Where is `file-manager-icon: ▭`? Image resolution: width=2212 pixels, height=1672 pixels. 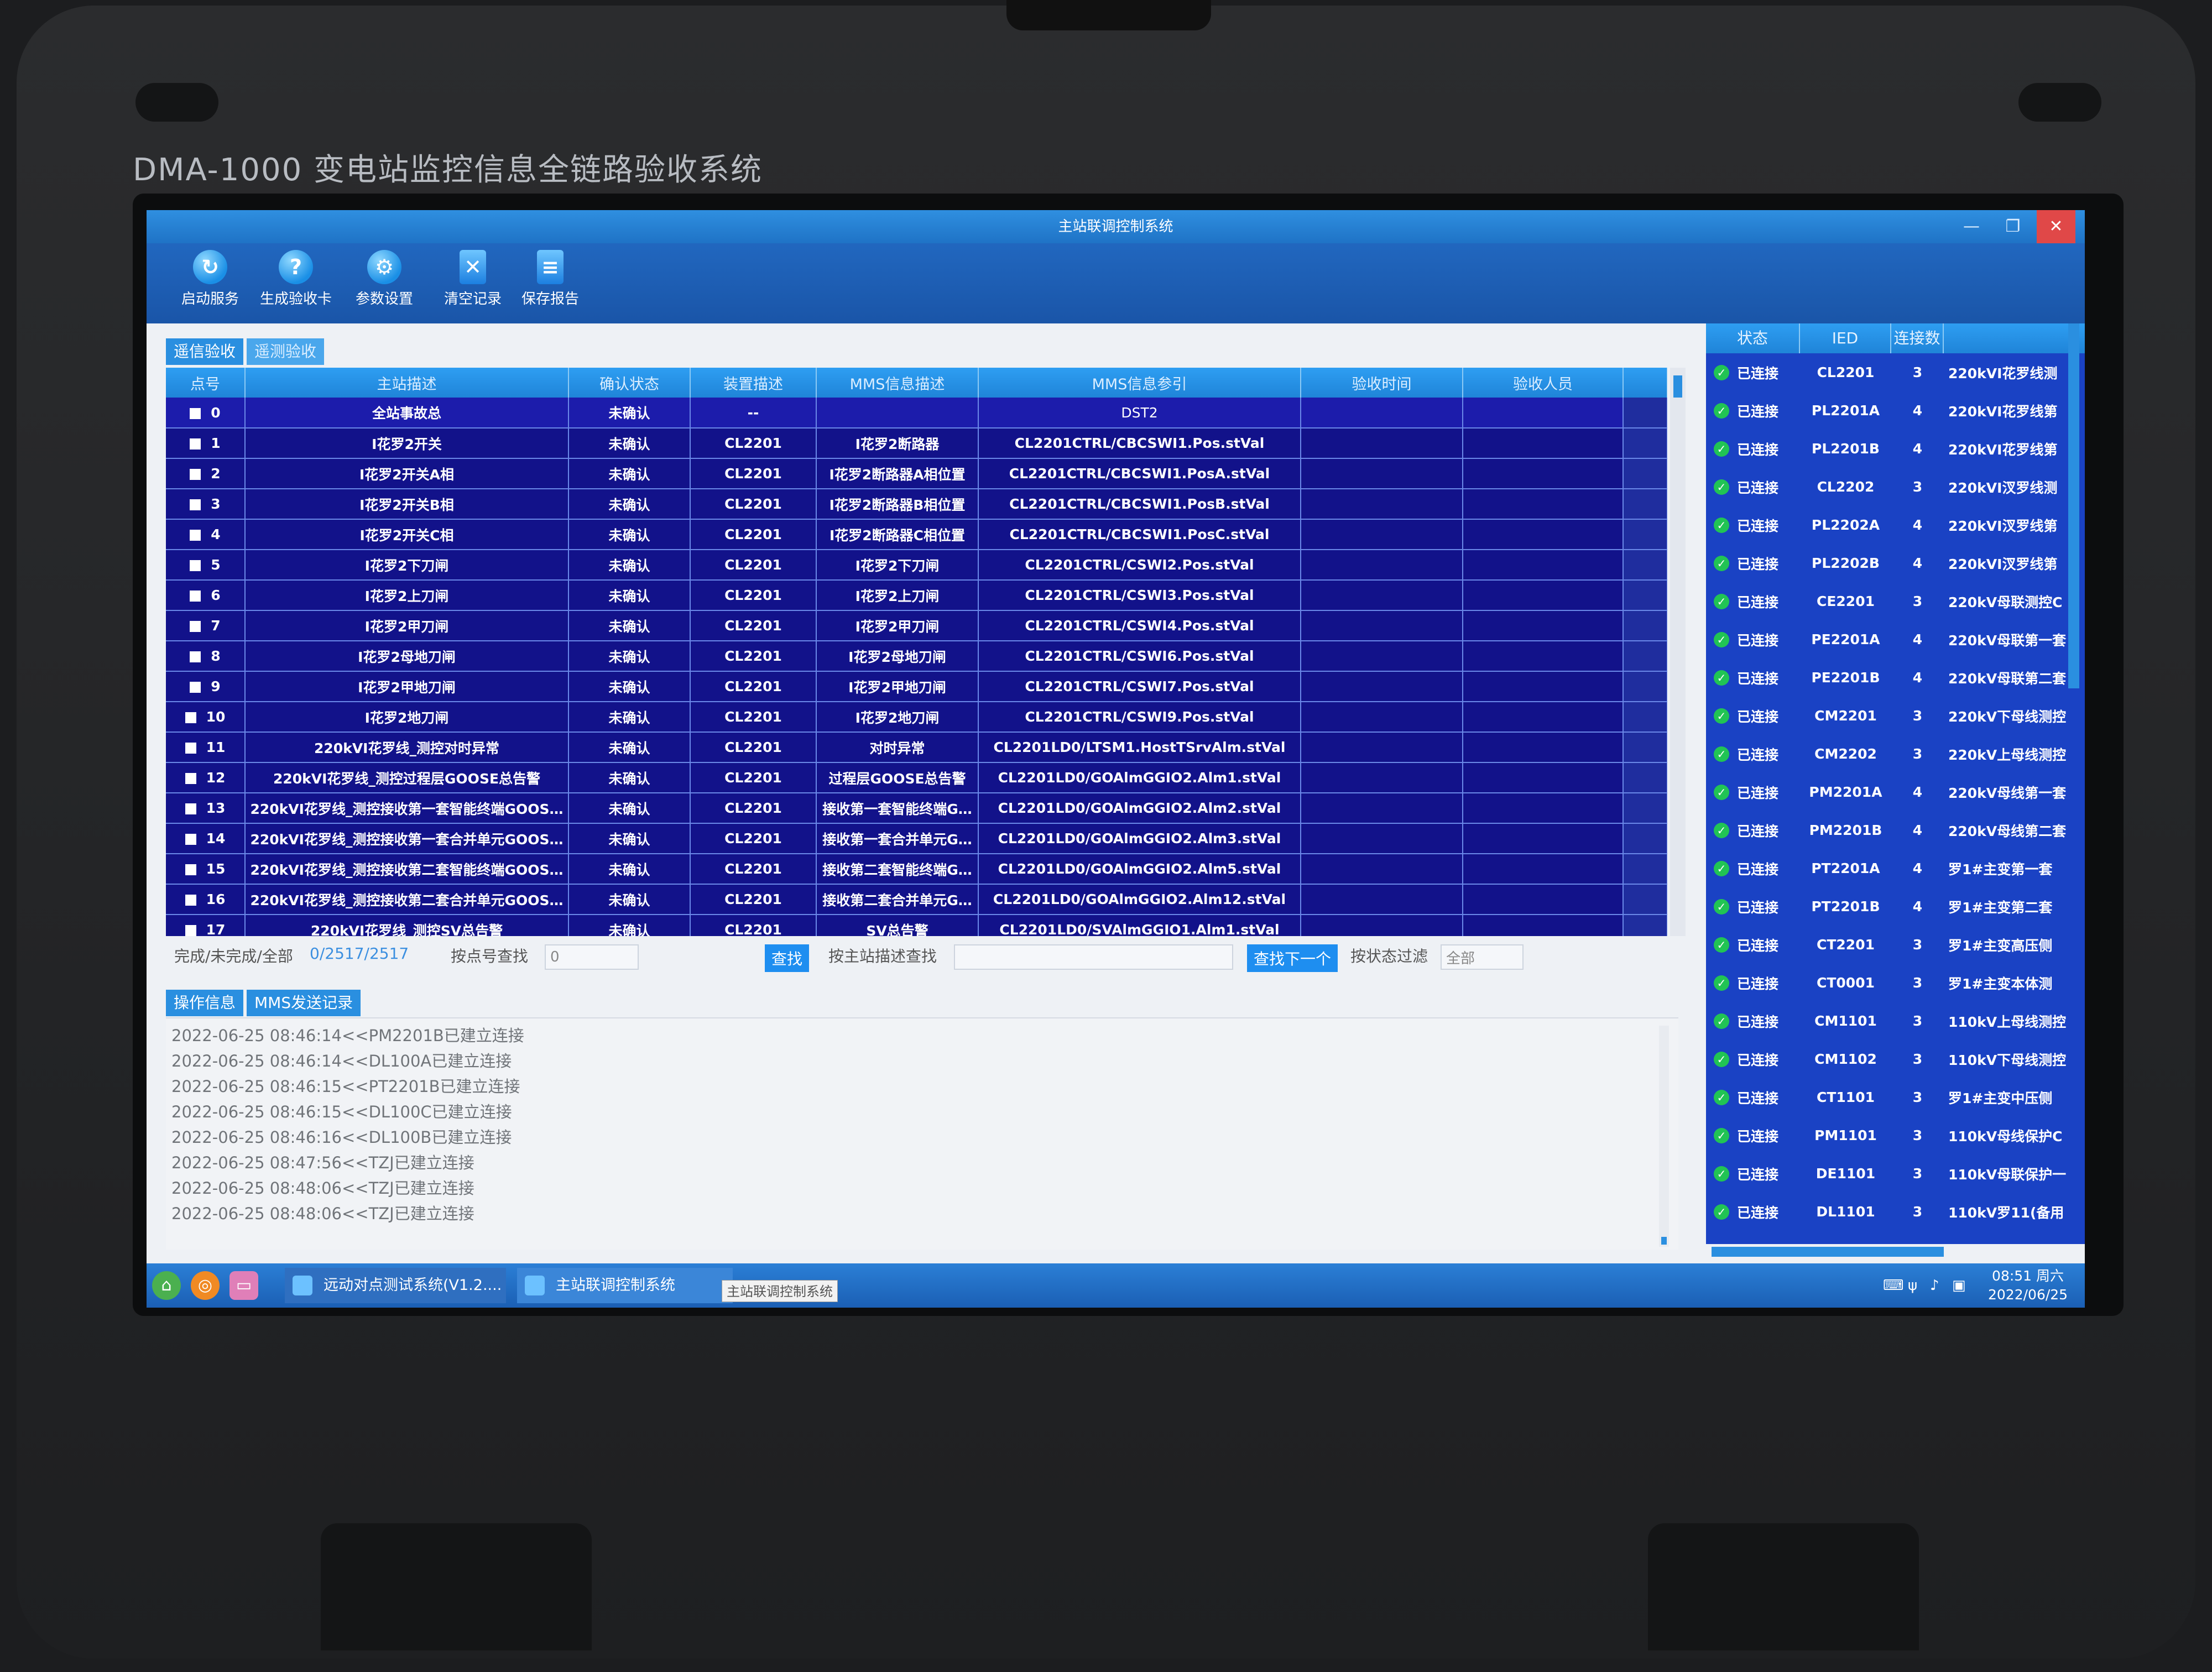 file-manager-icon: ▭ is located at coordinates (244, 1285).